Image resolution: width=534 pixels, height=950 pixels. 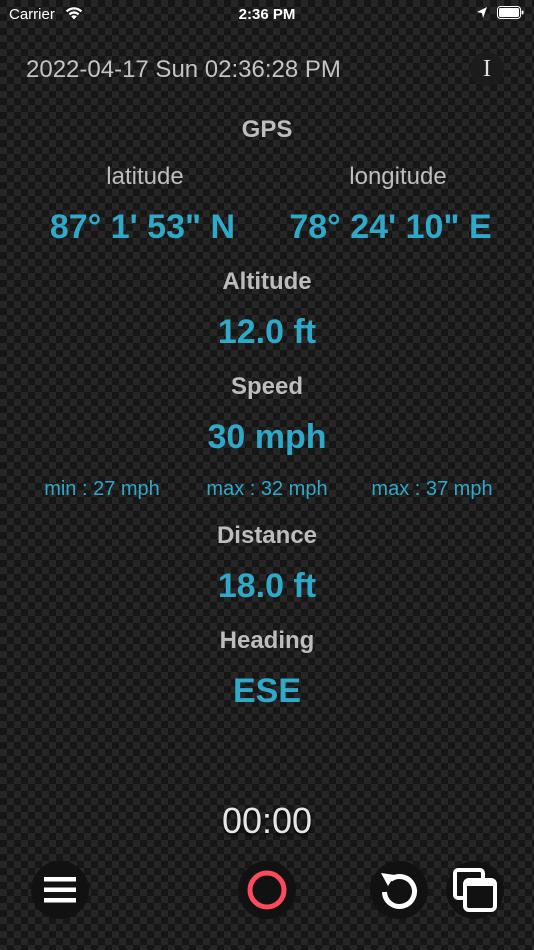 I want to click on record-circle-icon, so click(x=267, y=890).